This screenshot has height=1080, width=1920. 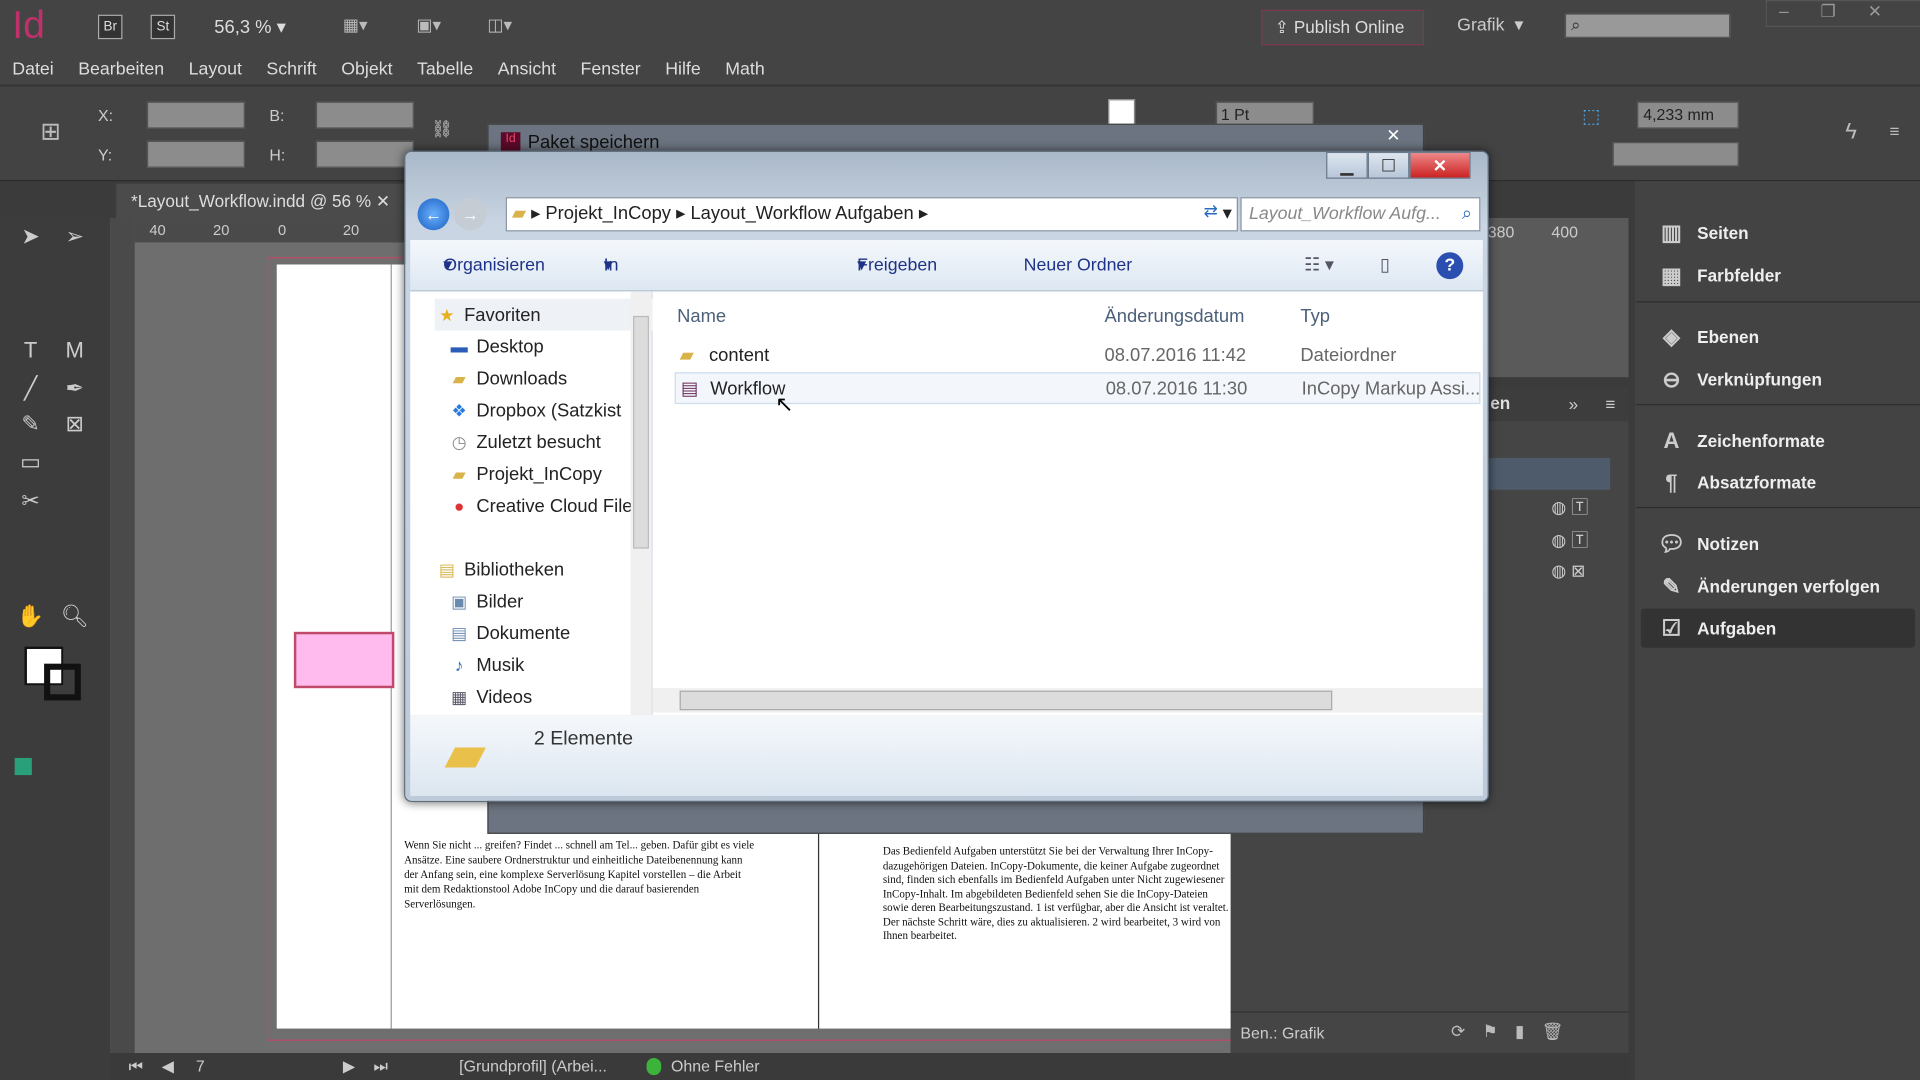 What do you see at coordinates (428, 25) in the screenshot?
I see `screen-mode-icon: ▣▾` at bounding box center [428, 25].